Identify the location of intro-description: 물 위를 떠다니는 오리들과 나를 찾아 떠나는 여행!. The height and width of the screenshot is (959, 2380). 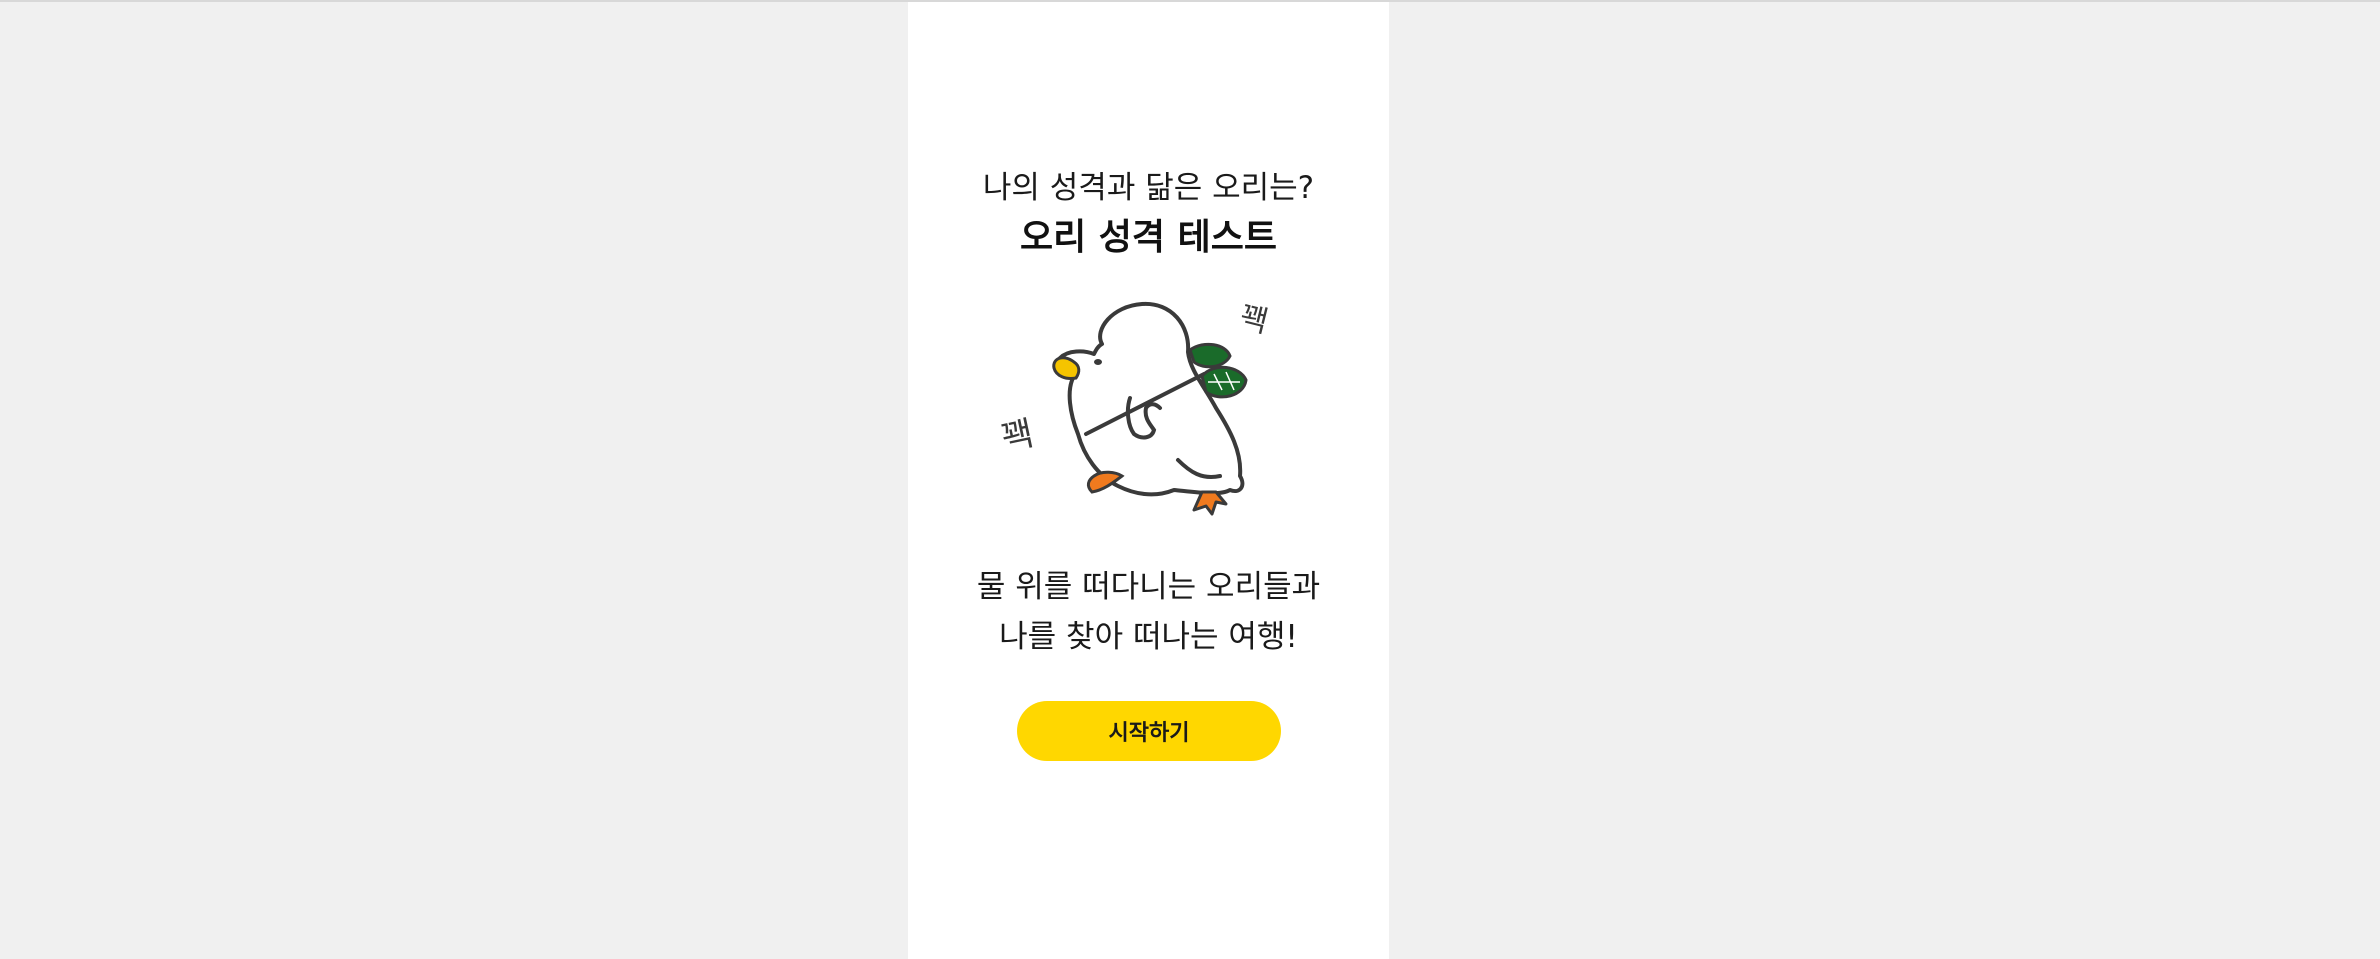
(1148, 612).